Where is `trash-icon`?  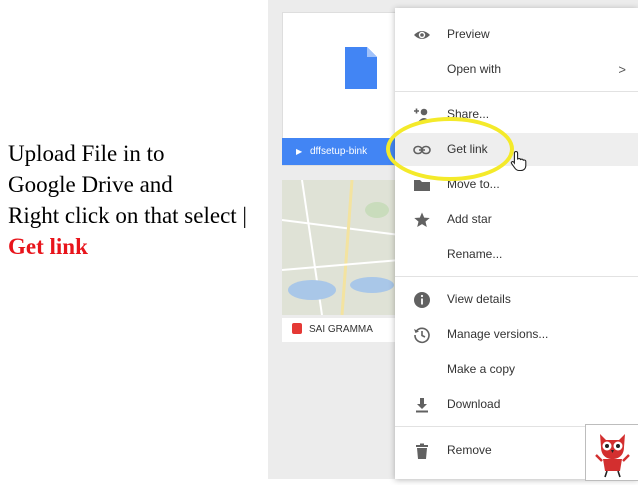
trash-icon is located at coordinates (422, 451).